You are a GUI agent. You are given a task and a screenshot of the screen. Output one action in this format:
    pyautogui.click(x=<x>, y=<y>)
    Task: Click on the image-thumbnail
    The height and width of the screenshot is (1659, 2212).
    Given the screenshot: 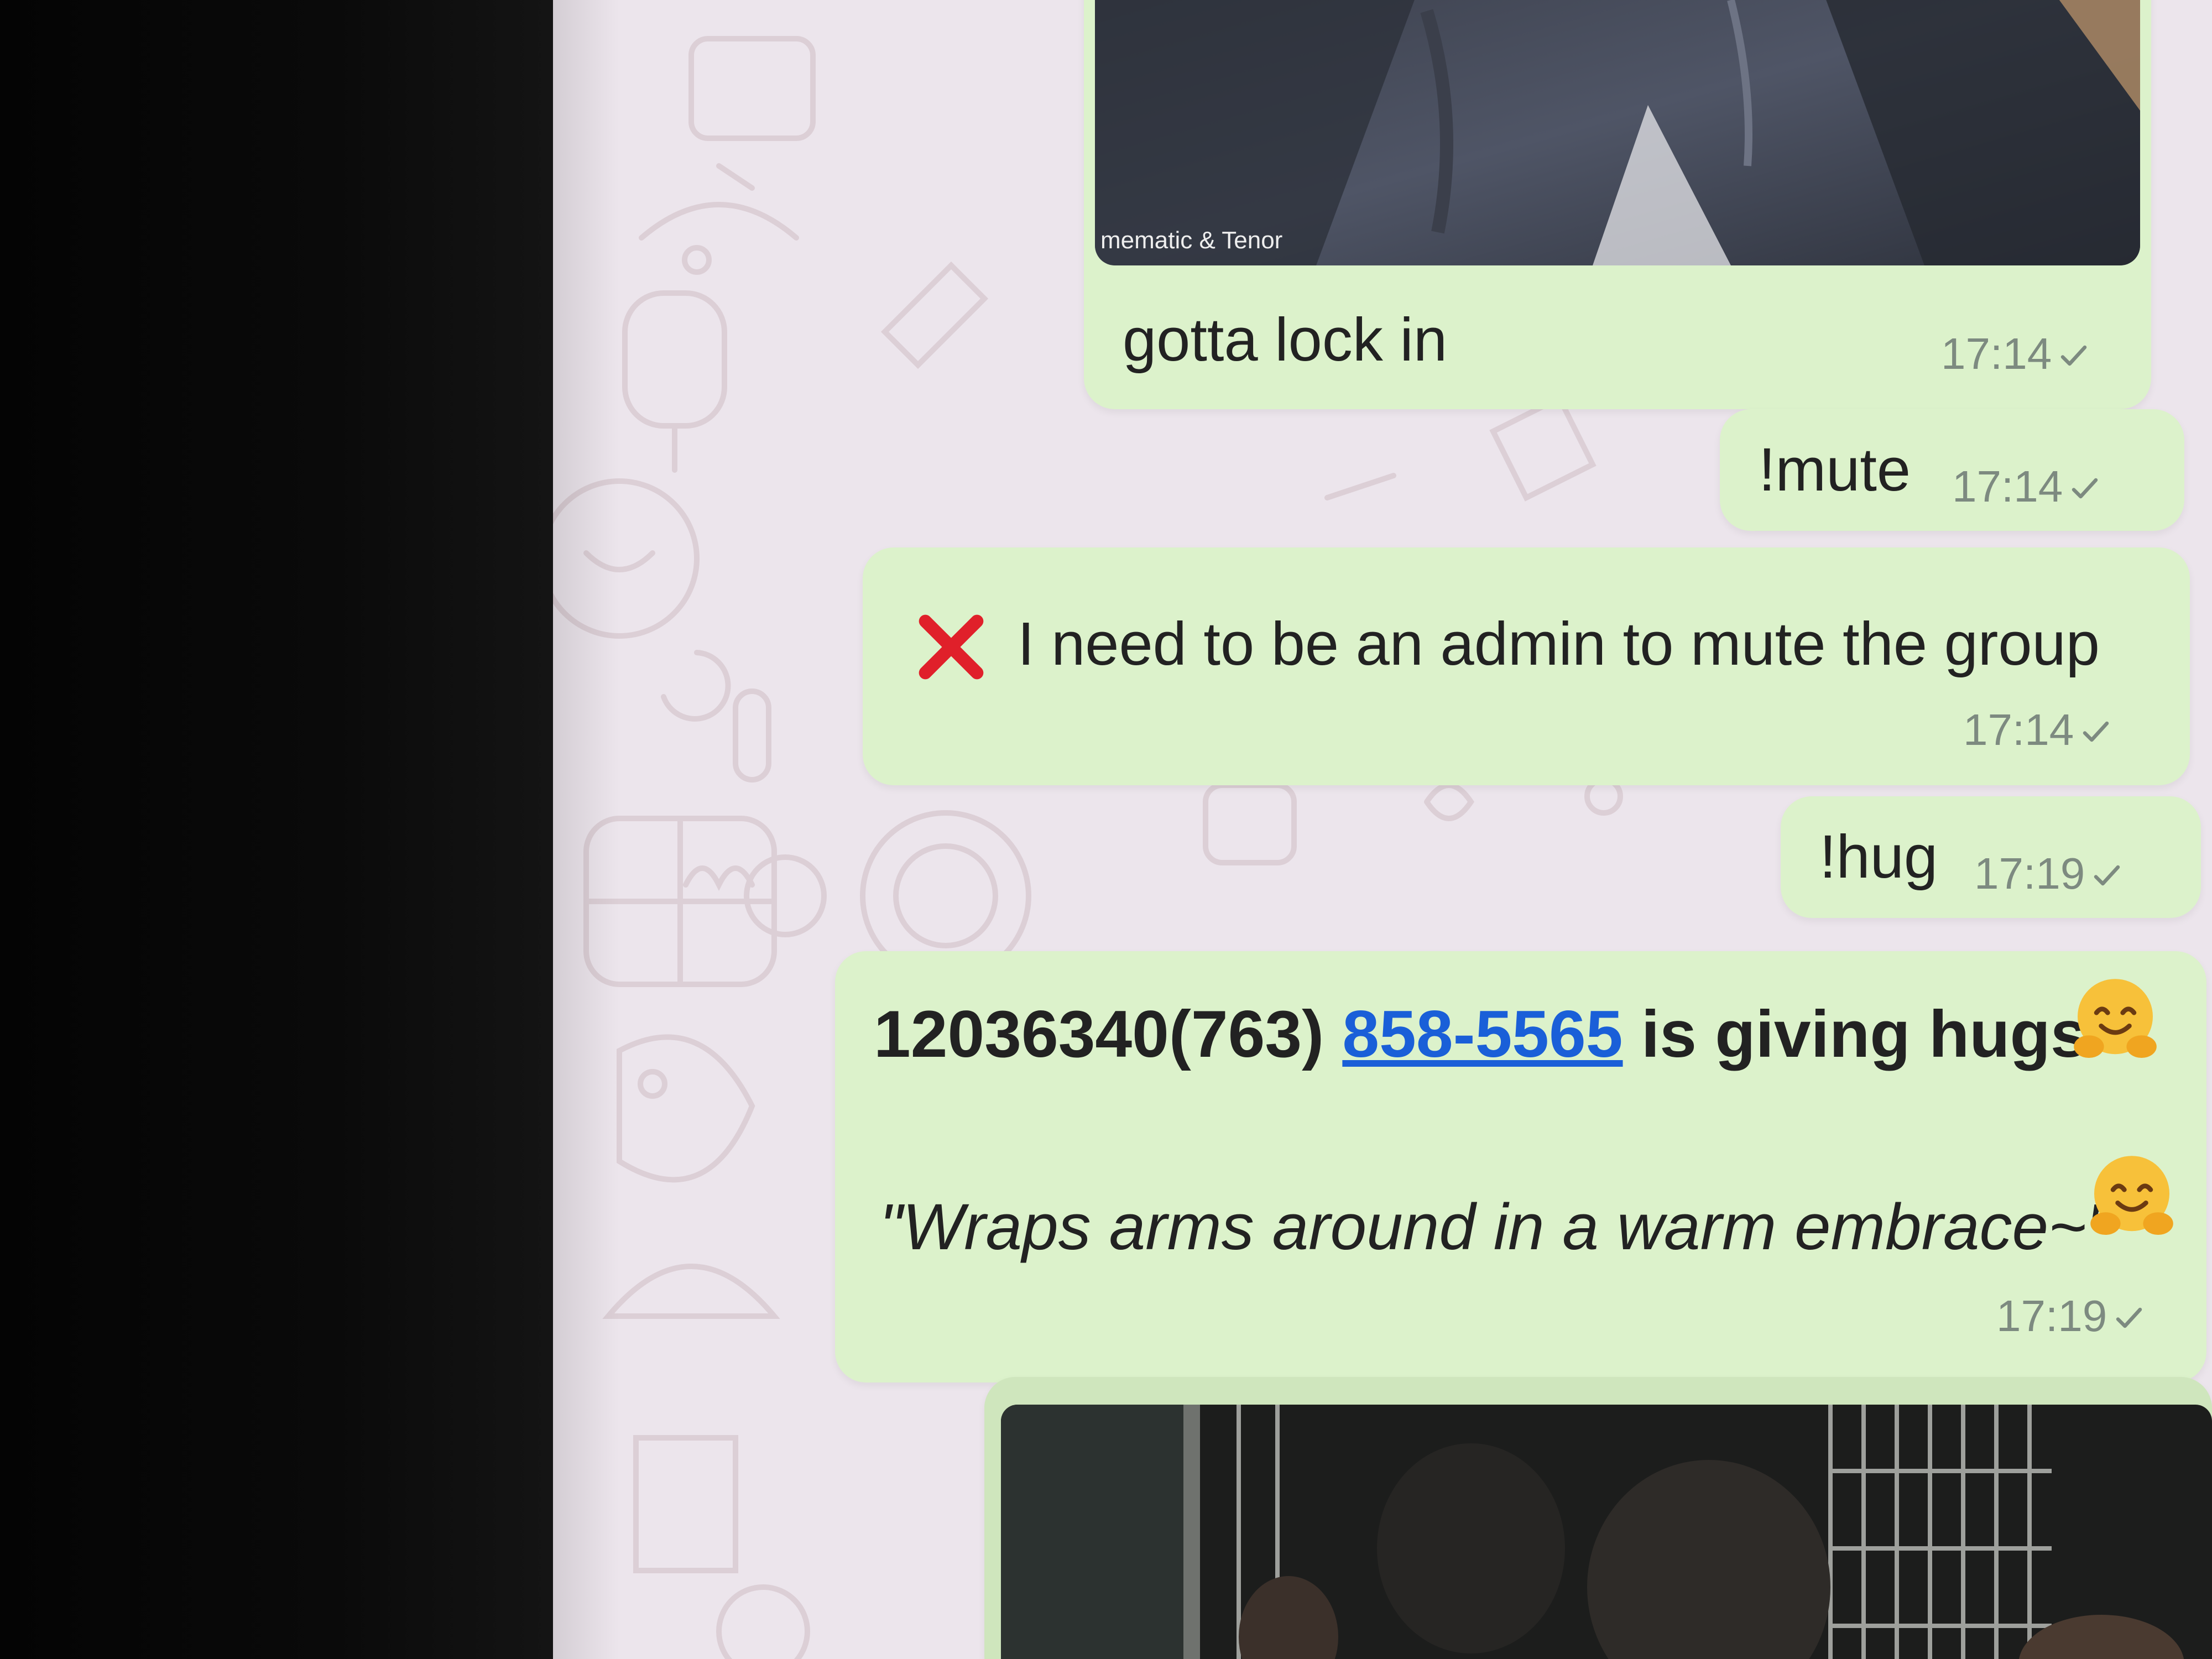 What is the action you would take?
    pyautogui.click(x=1606, y=1532)
    